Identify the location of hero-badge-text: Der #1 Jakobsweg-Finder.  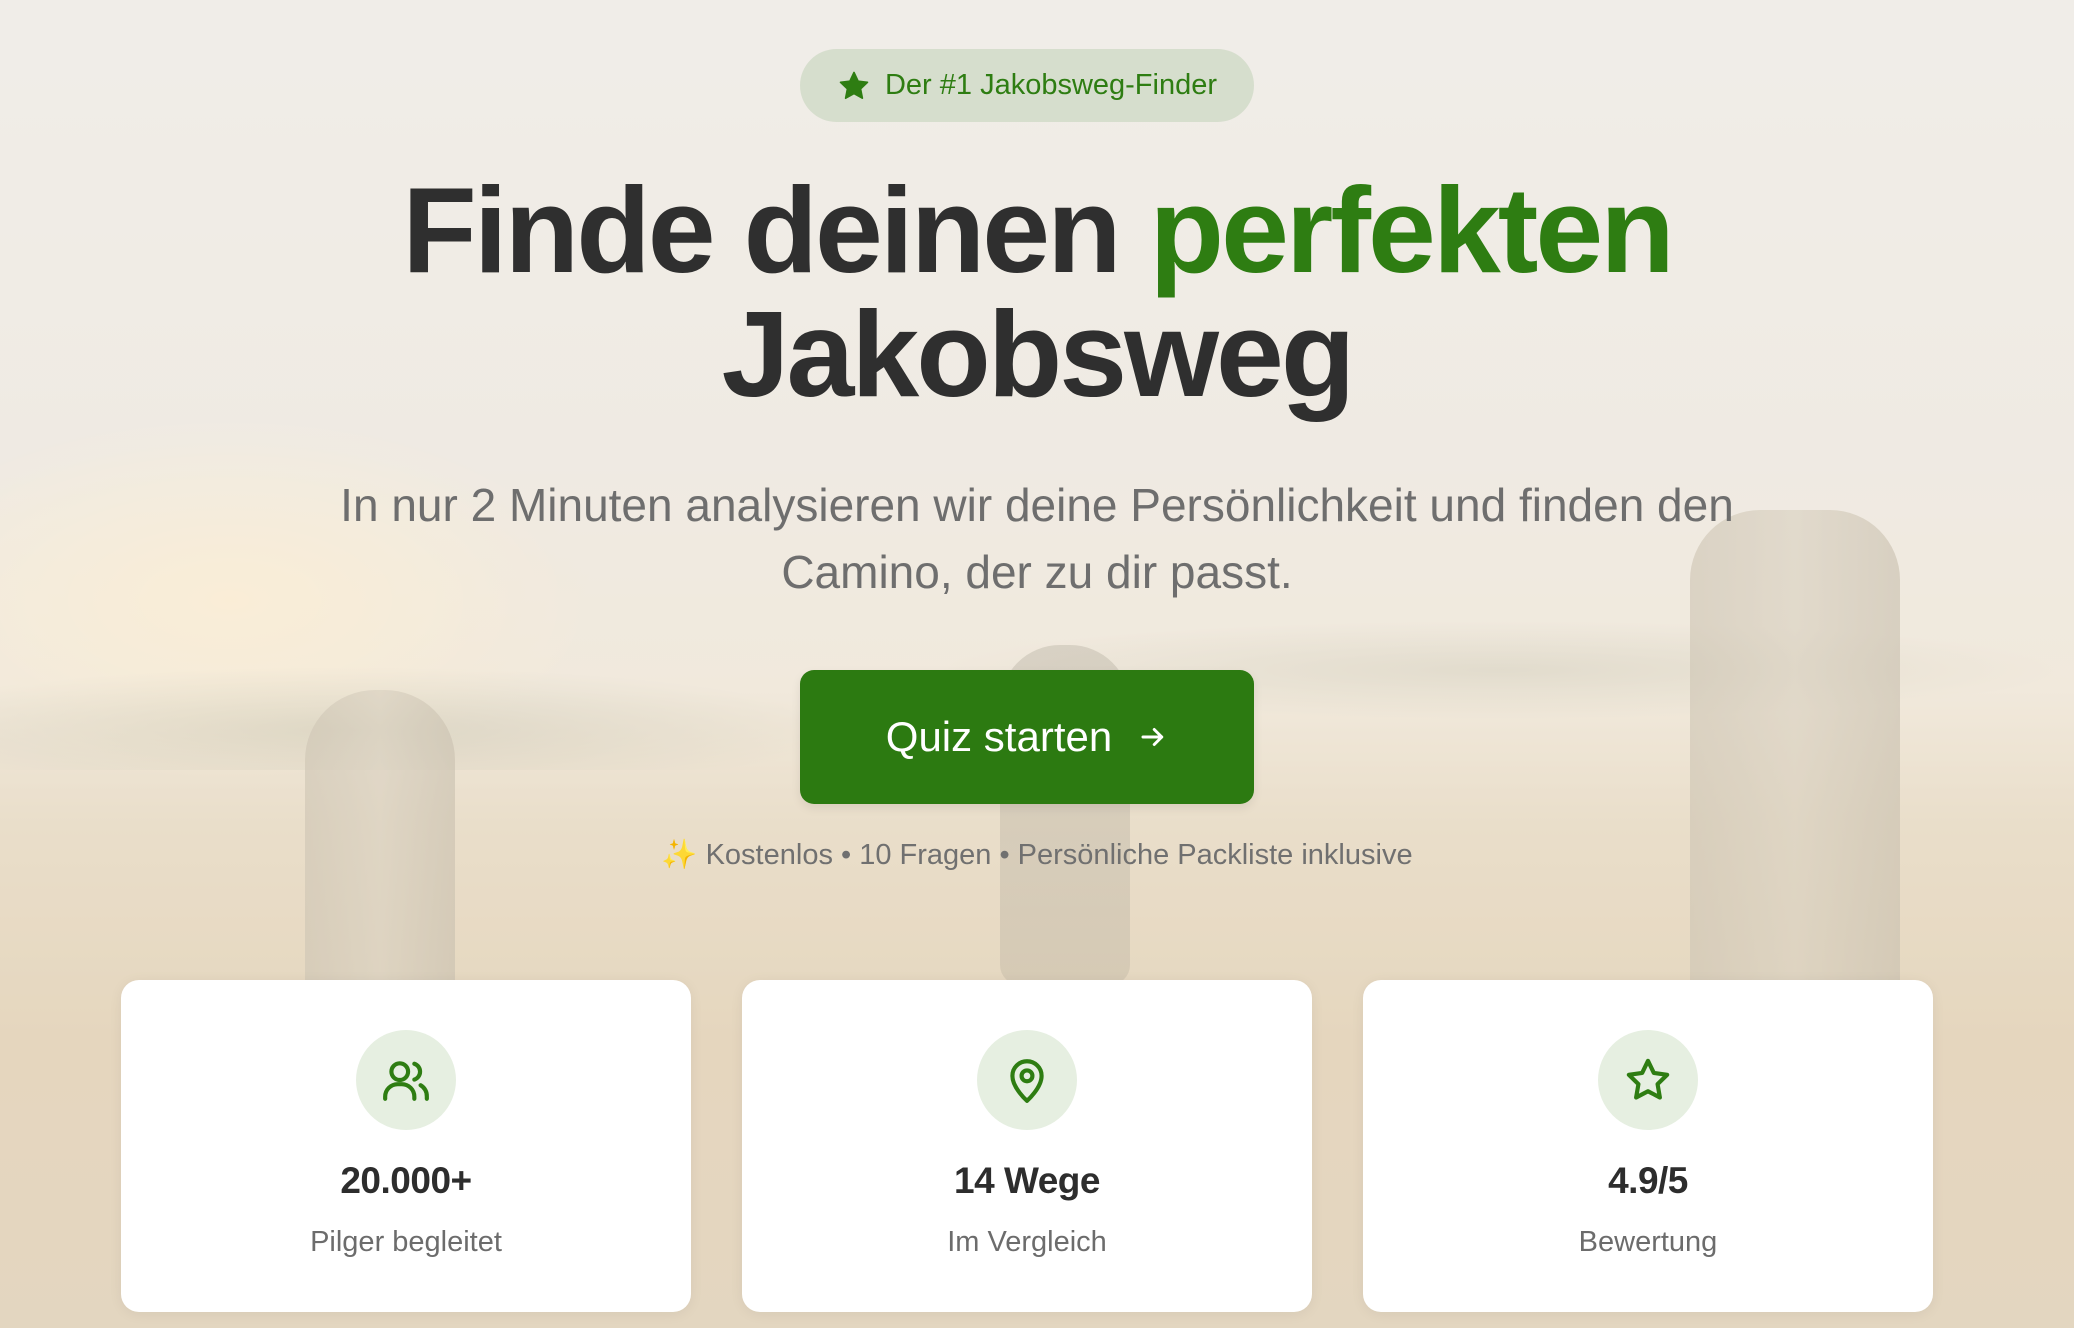
(1051, 85).